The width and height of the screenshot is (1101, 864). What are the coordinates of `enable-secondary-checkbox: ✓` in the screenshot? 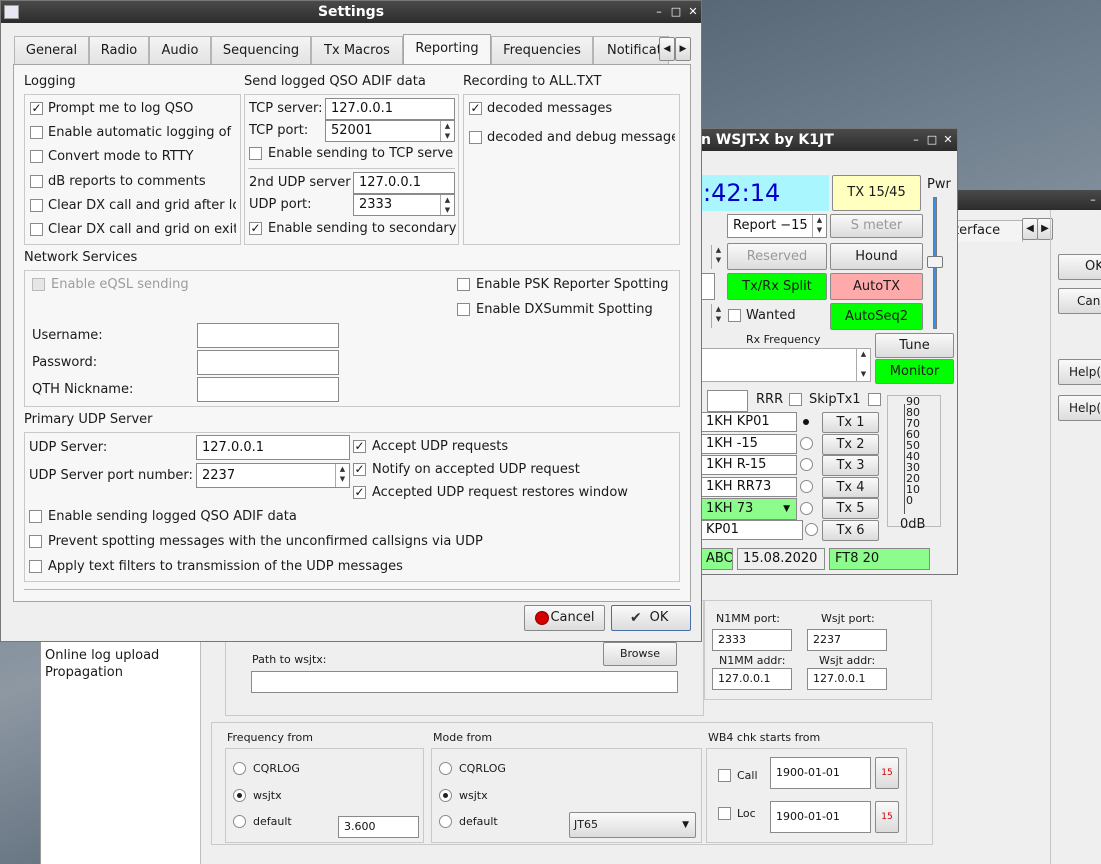 It's located at (255, 228).